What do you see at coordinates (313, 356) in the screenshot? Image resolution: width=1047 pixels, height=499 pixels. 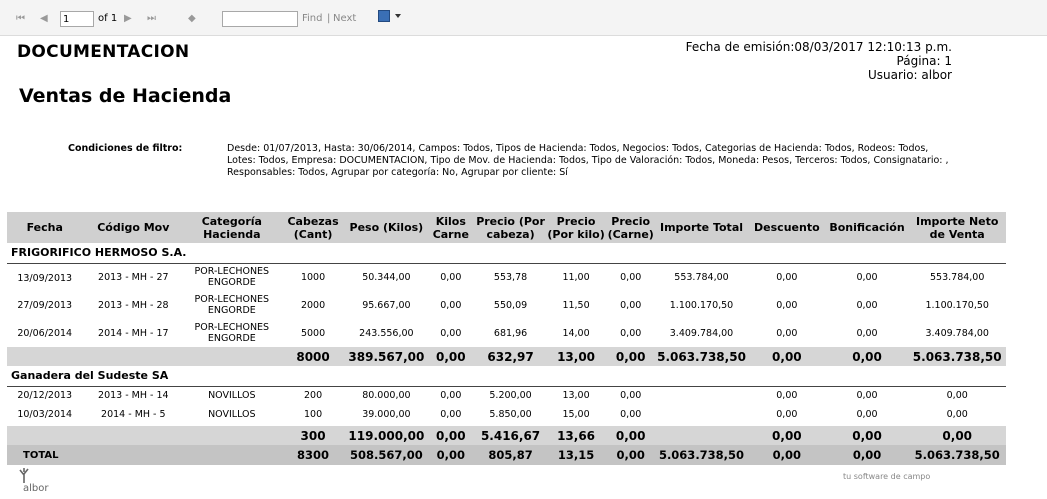 I see `table-cell: 8000` at bounding box center [313, 356].